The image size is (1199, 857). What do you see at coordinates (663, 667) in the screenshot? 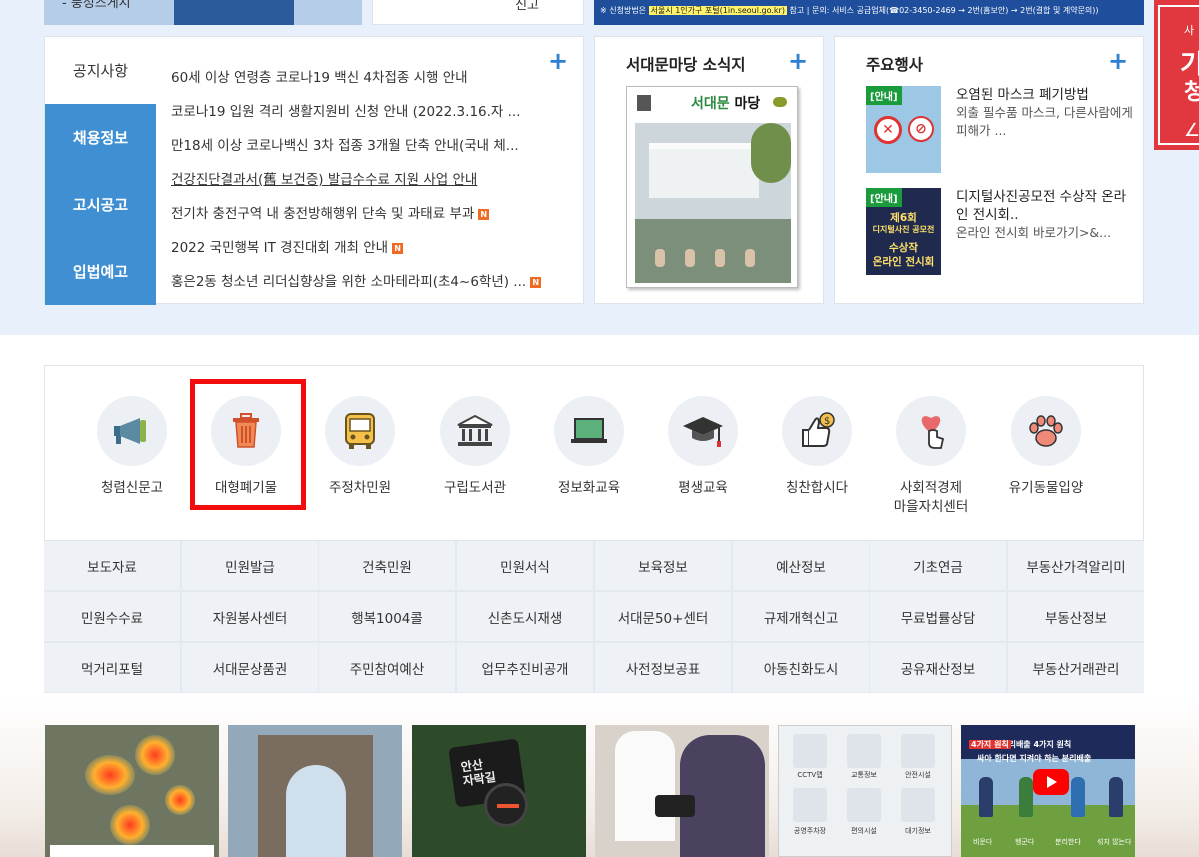
I see `link-grid-item: 사전정보공표` at bounding box center [663, 667].